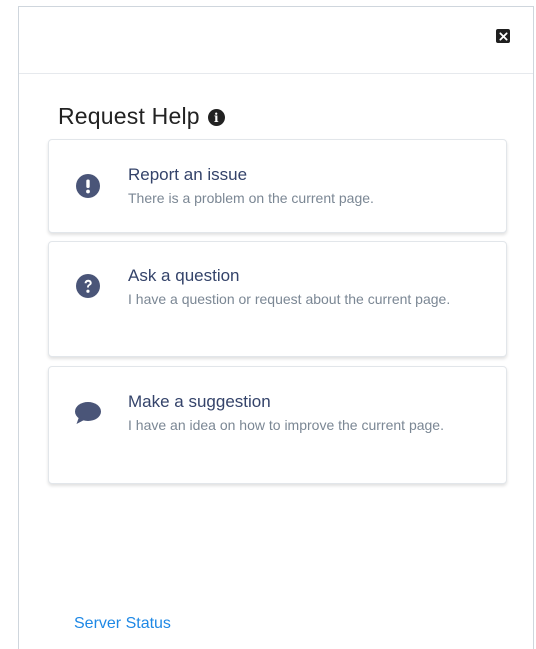  Describe the element at coordinates (184, 275) in the screenshot. I see `option-heading: Ask a question` at that location.